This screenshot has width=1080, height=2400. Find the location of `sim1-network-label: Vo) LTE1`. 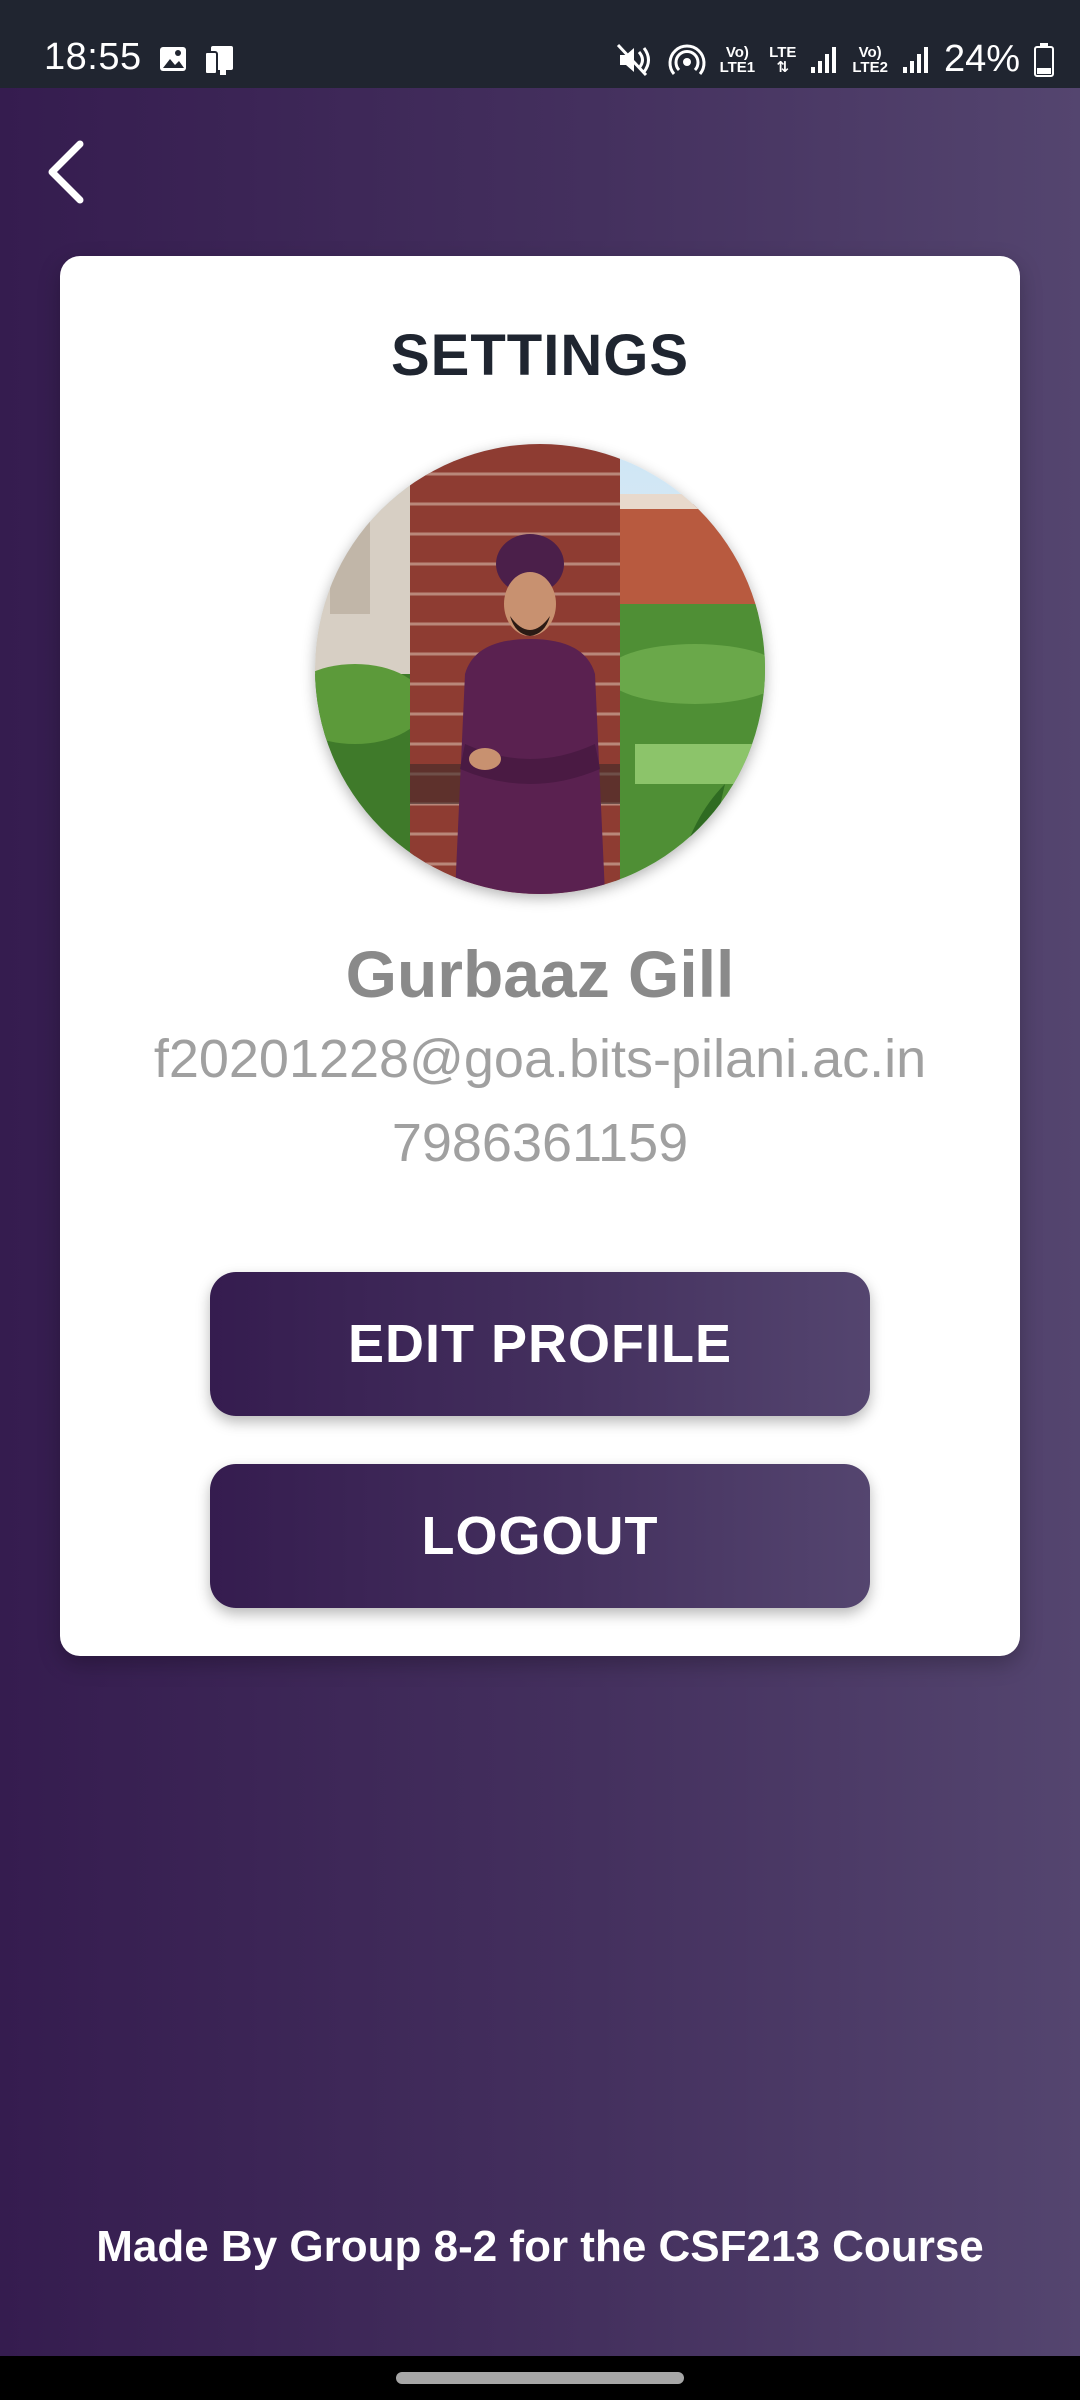

sim1-network-label: Vo) LTE1 is located at coordinates (737, 59).